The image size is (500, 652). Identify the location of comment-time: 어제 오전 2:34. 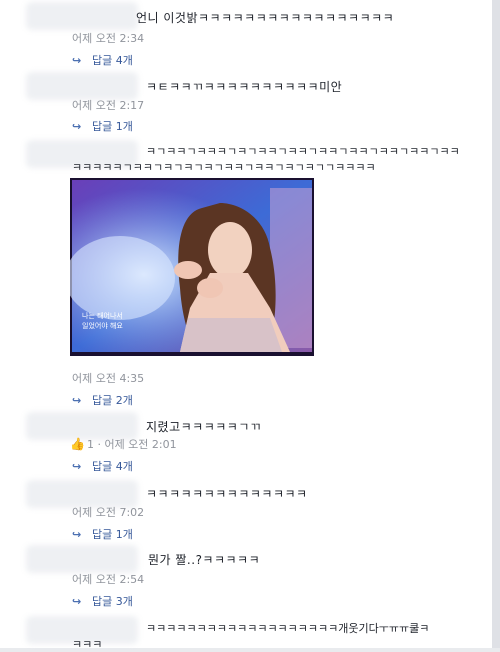
(108, 38).